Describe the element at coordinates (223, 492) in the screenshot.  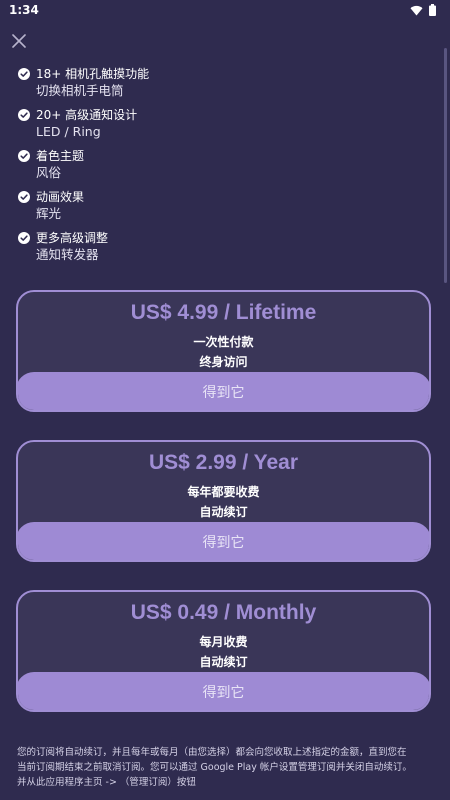
I see `plan-billing: 每年都要收费` at that location.